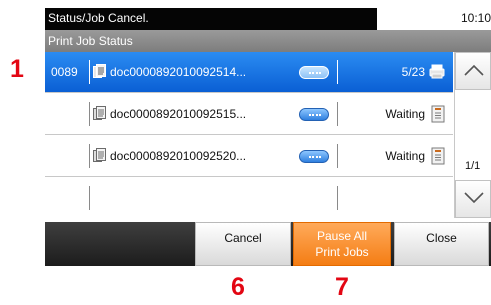 The image size is (491, 305). I want to click on top-status-bar: Status/Job Cancel. 10:10, so click(268, 19).